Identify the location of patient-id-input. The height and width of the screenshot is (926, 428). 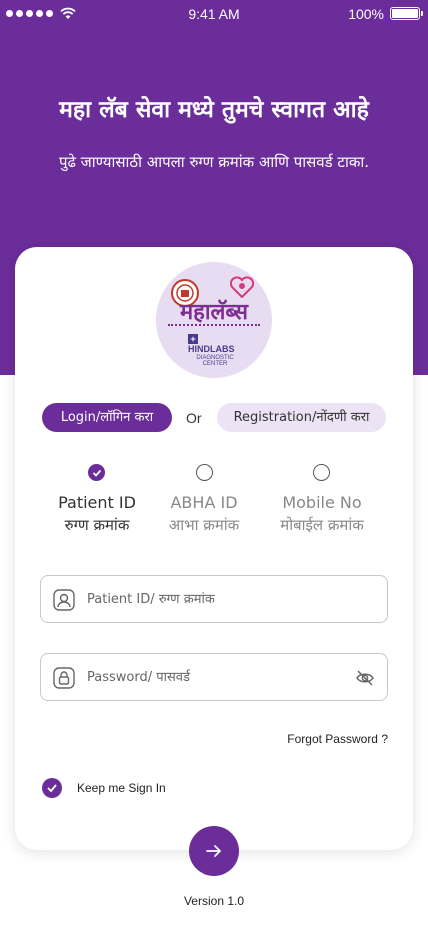
(212, 599).